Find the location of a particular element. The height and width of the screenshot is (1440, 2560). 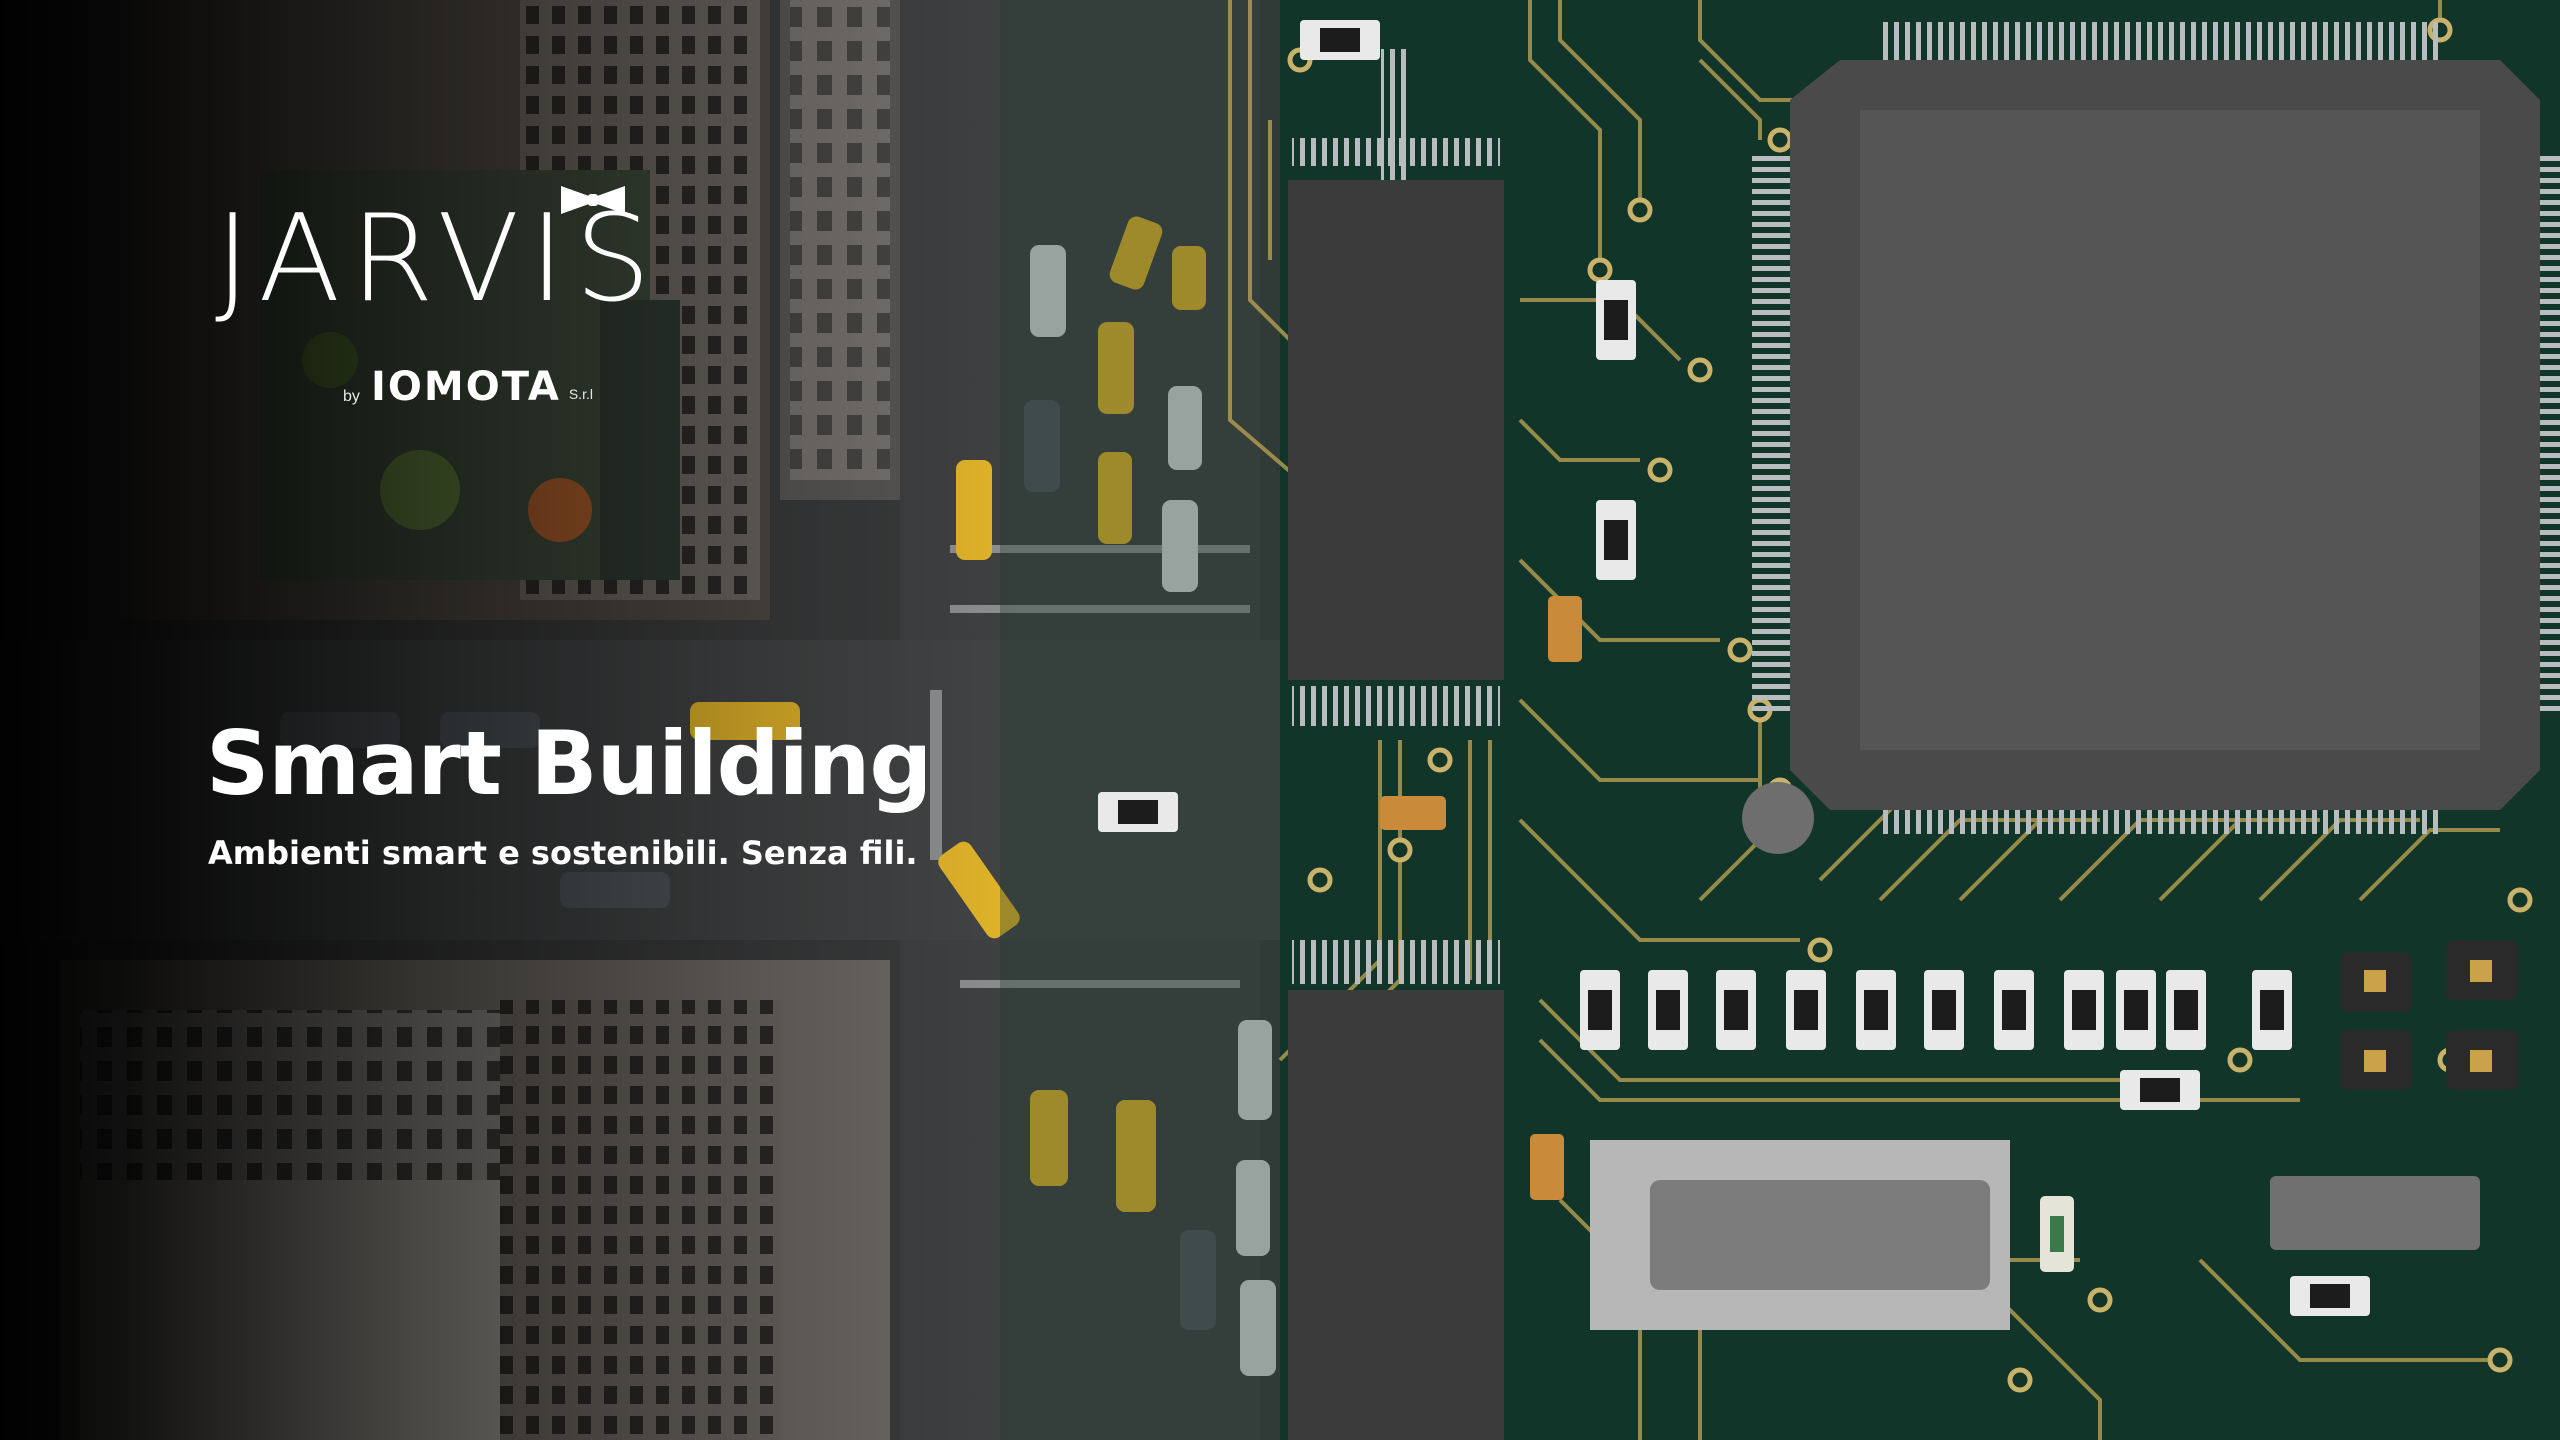

company-logo: IOMOTA S.r.l is located at coordinates (482, 387).